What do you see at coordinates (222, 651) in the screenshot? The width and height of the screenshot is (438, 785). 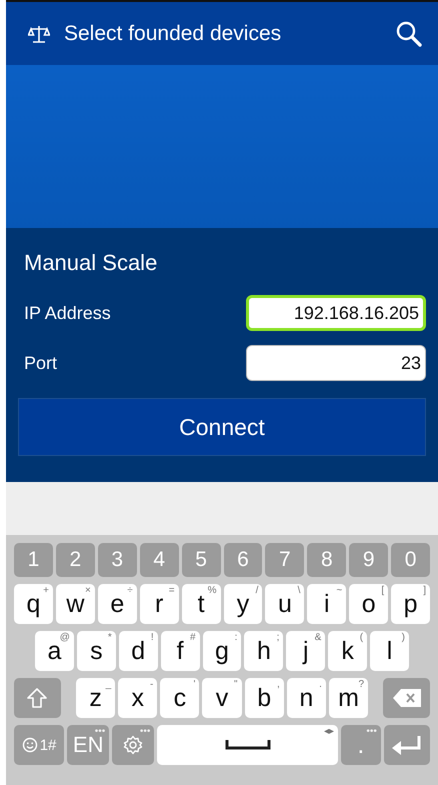 I see `letter-key: g :` at bounding box center [222, 651].